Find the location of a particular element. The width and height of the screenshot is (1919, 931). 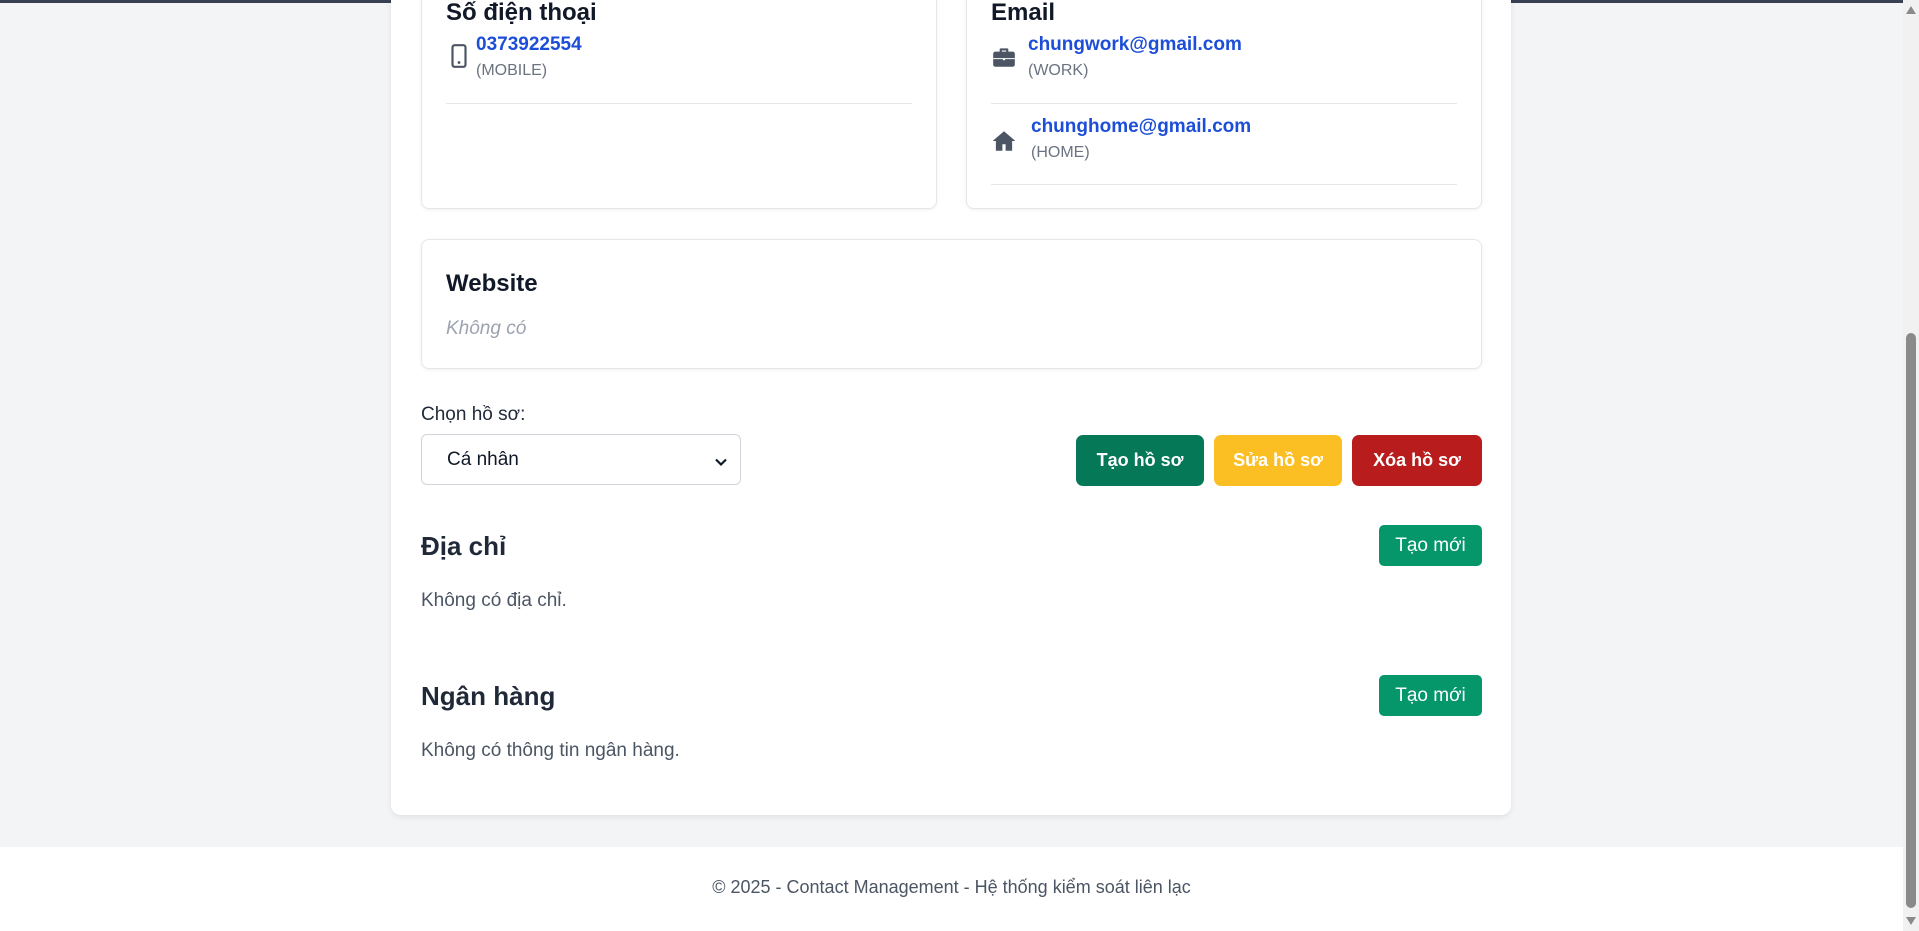

chevron-down-icon is located at coordinates (721, 460).